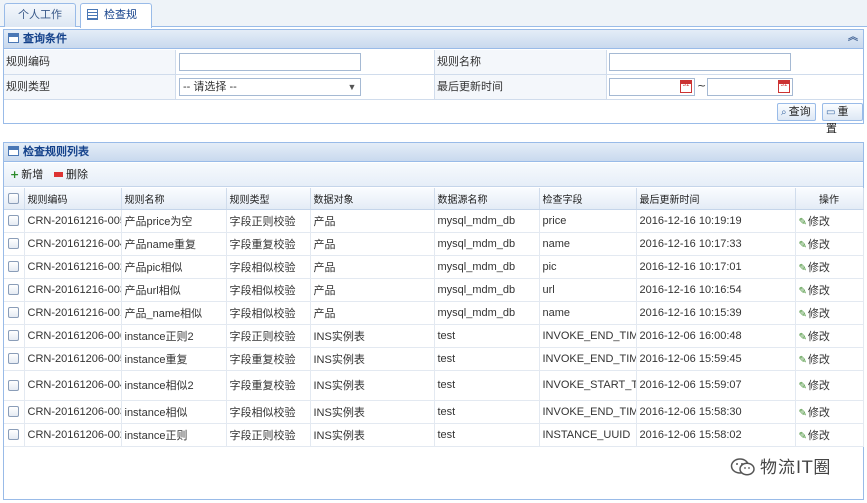  Describe the element at coordinates (842, 119) in the screenshot. I see `reset-button: ▭ 重置` at that location.